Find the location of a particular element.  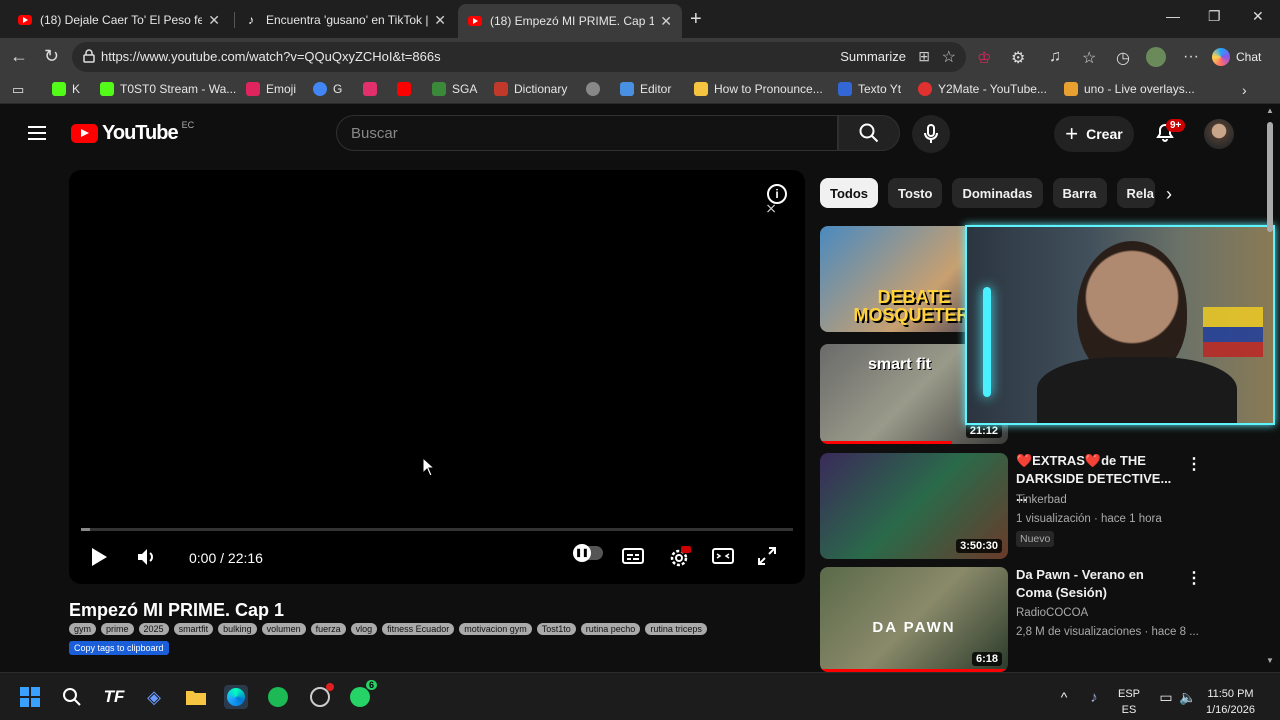

edge-browser-icon is located at coordinates (236, 697).